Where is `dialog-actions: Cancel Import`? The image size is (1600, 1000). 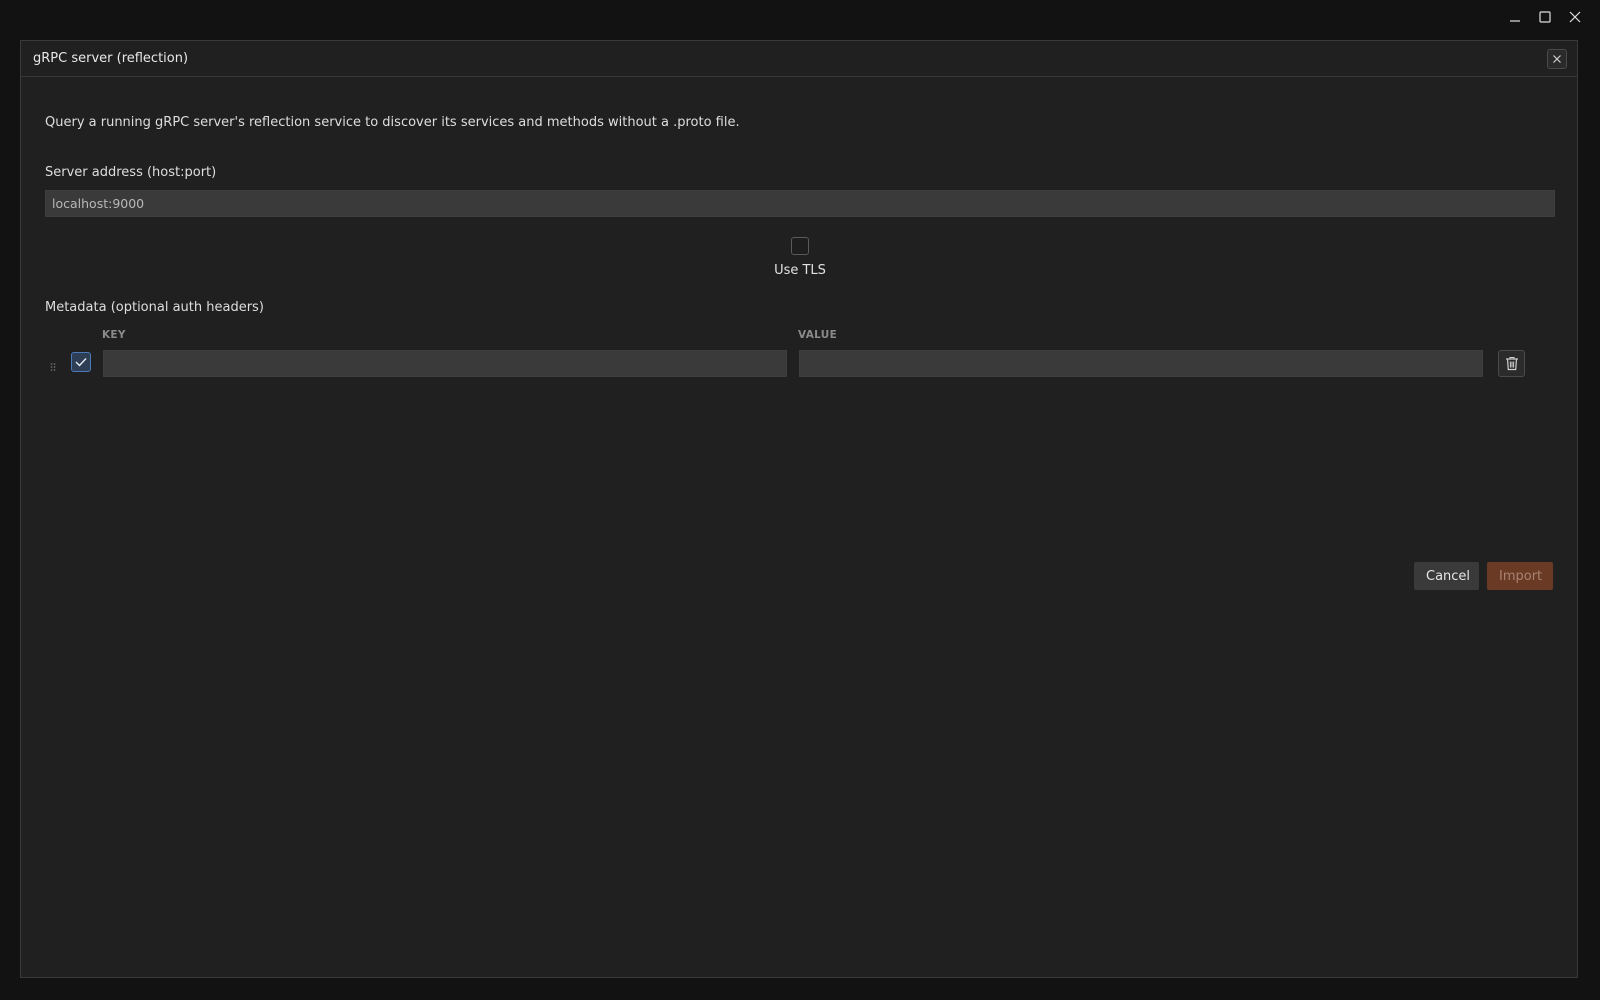 dialog-actions: Cancel Import is located at coordinates (1483, 576).